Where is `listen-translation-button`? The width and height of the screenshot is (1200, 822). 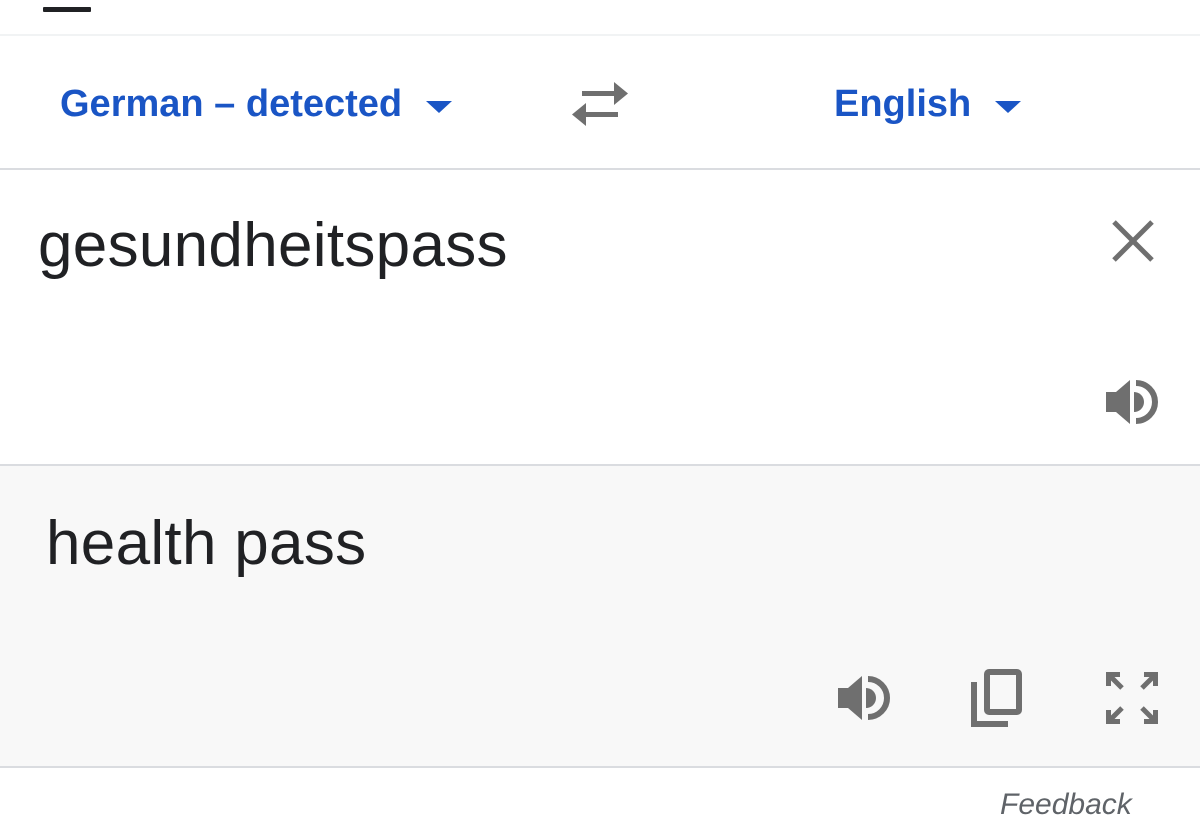 listen-translation-button is located at coordinates (864, 698).